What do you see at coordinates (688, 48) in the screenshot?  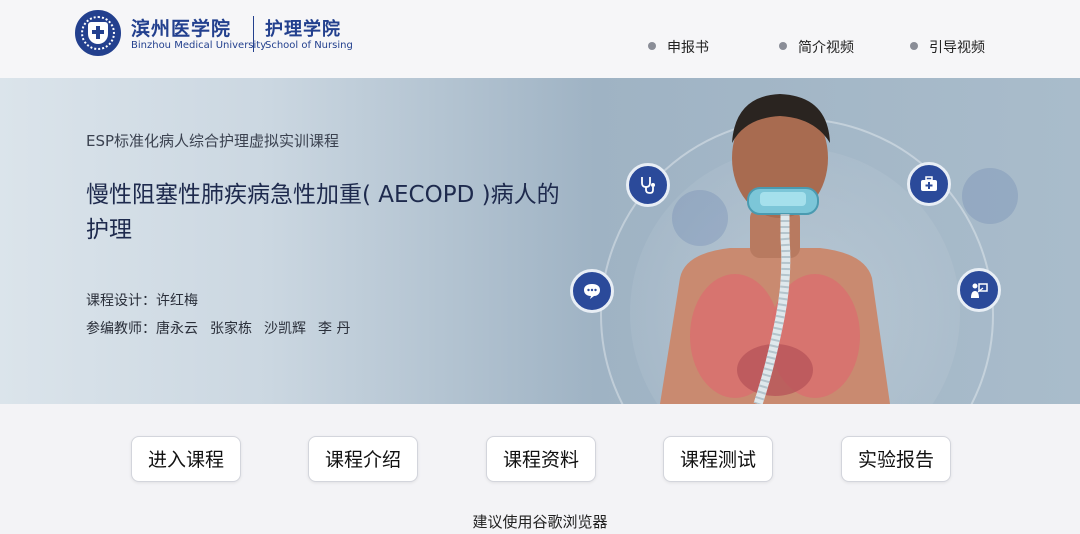 I see `nav-label: 申报书` at bounding box center [688, 48].